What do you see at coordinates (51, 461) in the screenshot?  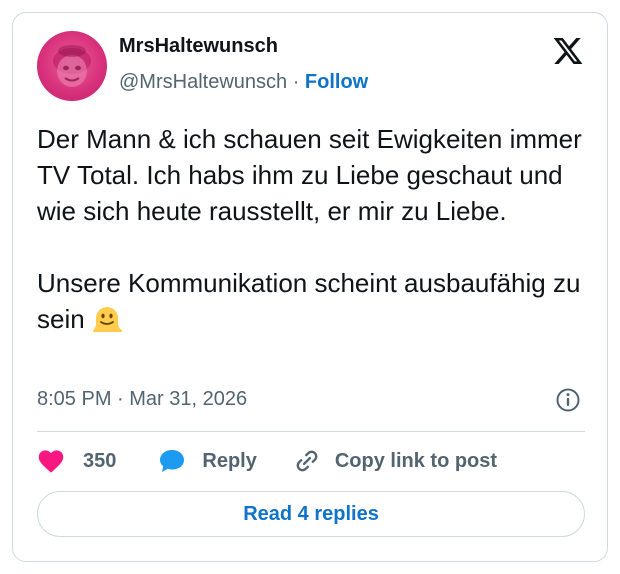 I see `heart-icon` at bounding box center [51, 461].